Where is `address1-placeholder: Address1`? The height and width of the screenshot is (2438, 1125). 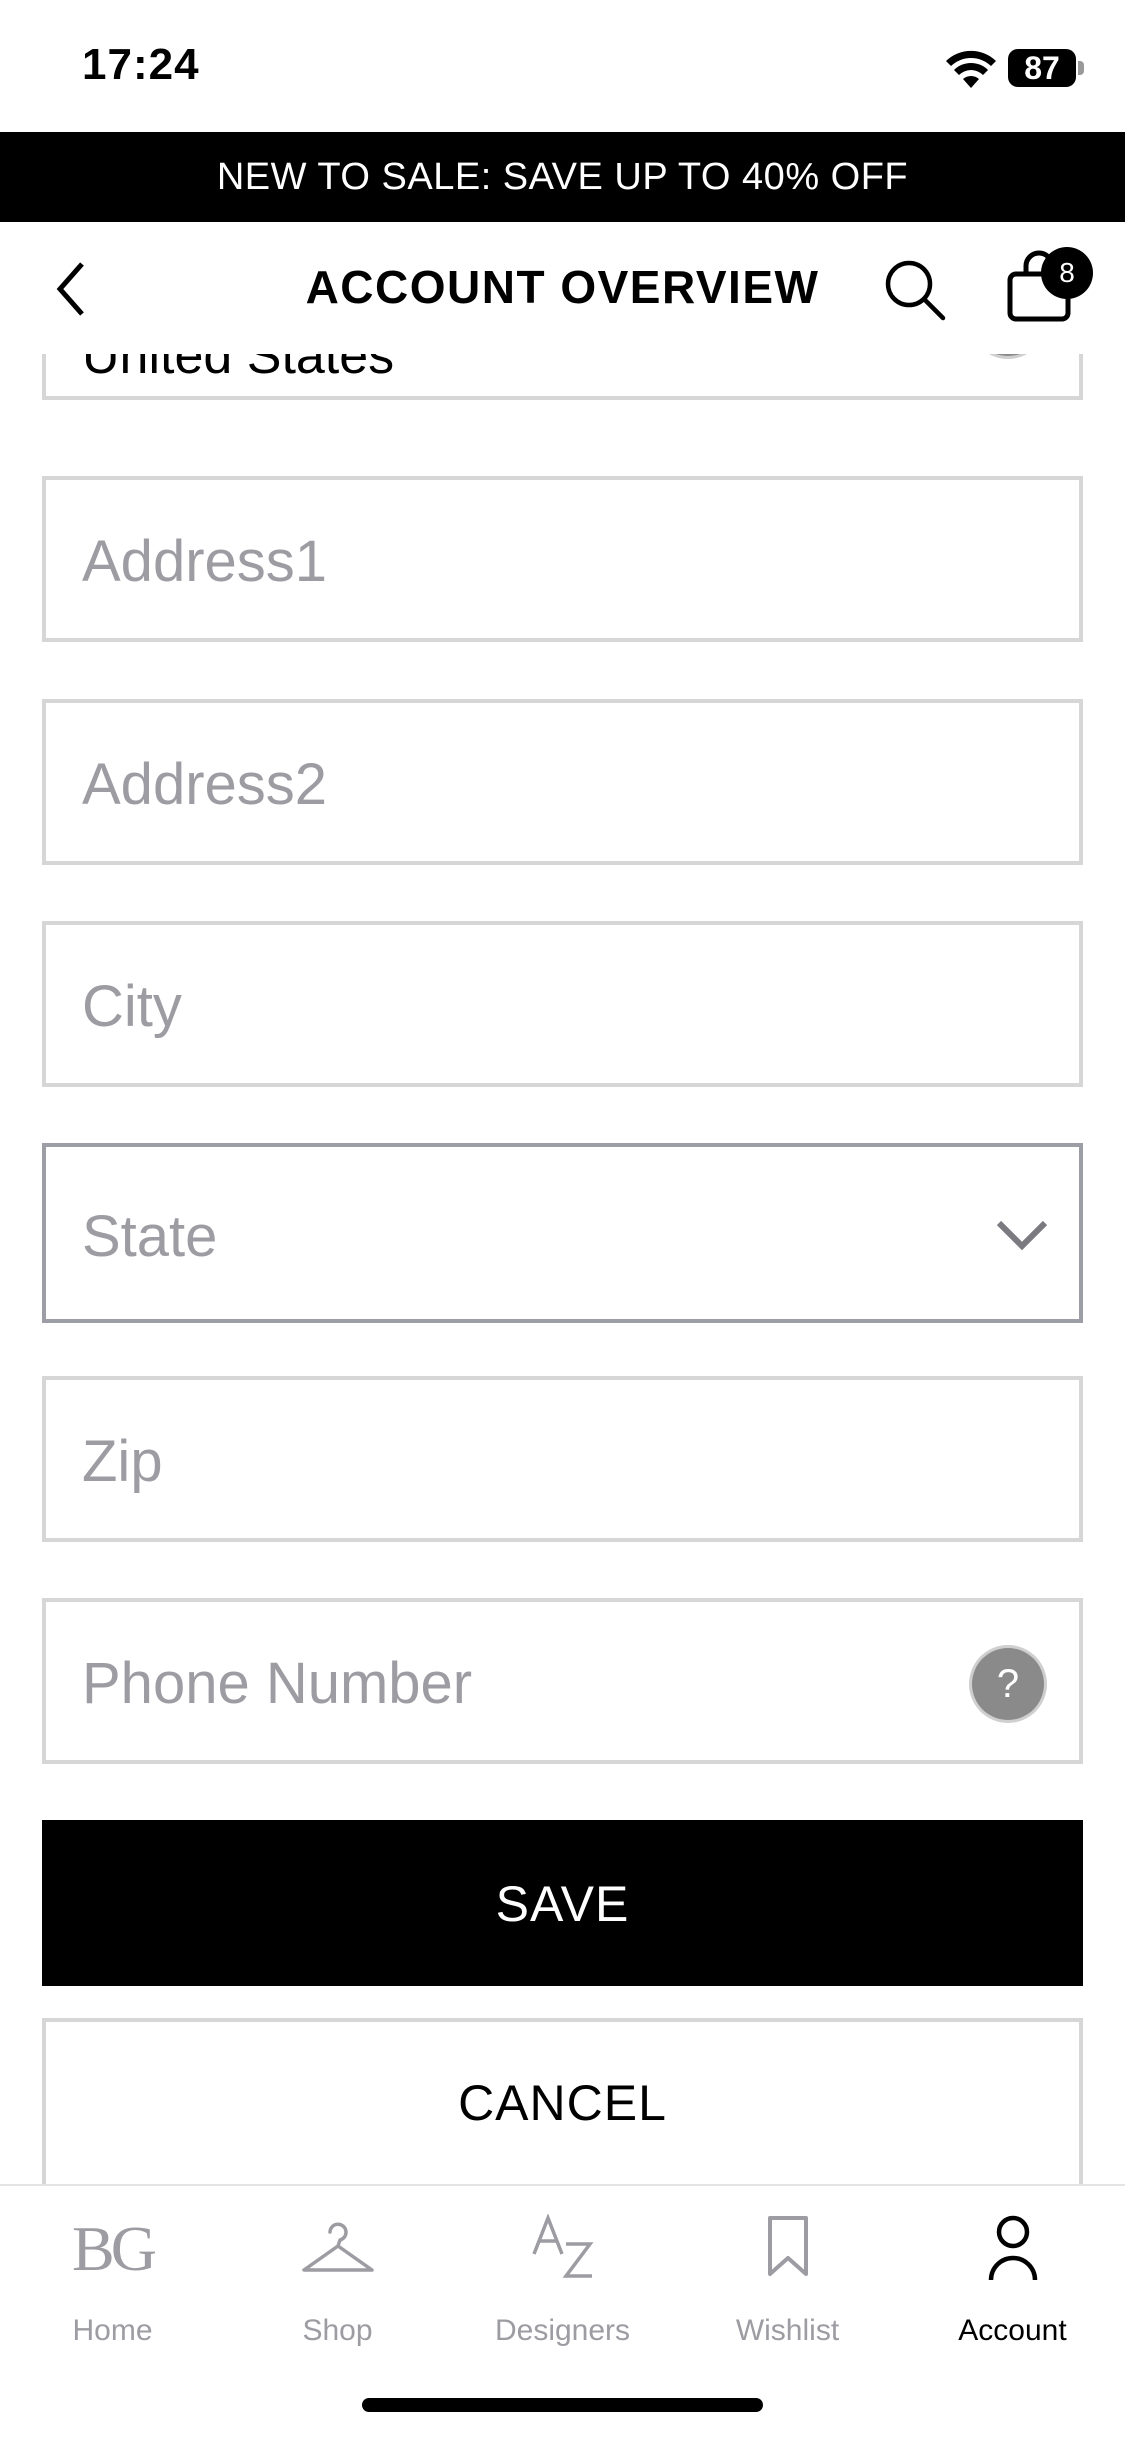
address1-placeholder: Address1 is located at coordinates (205, 561).